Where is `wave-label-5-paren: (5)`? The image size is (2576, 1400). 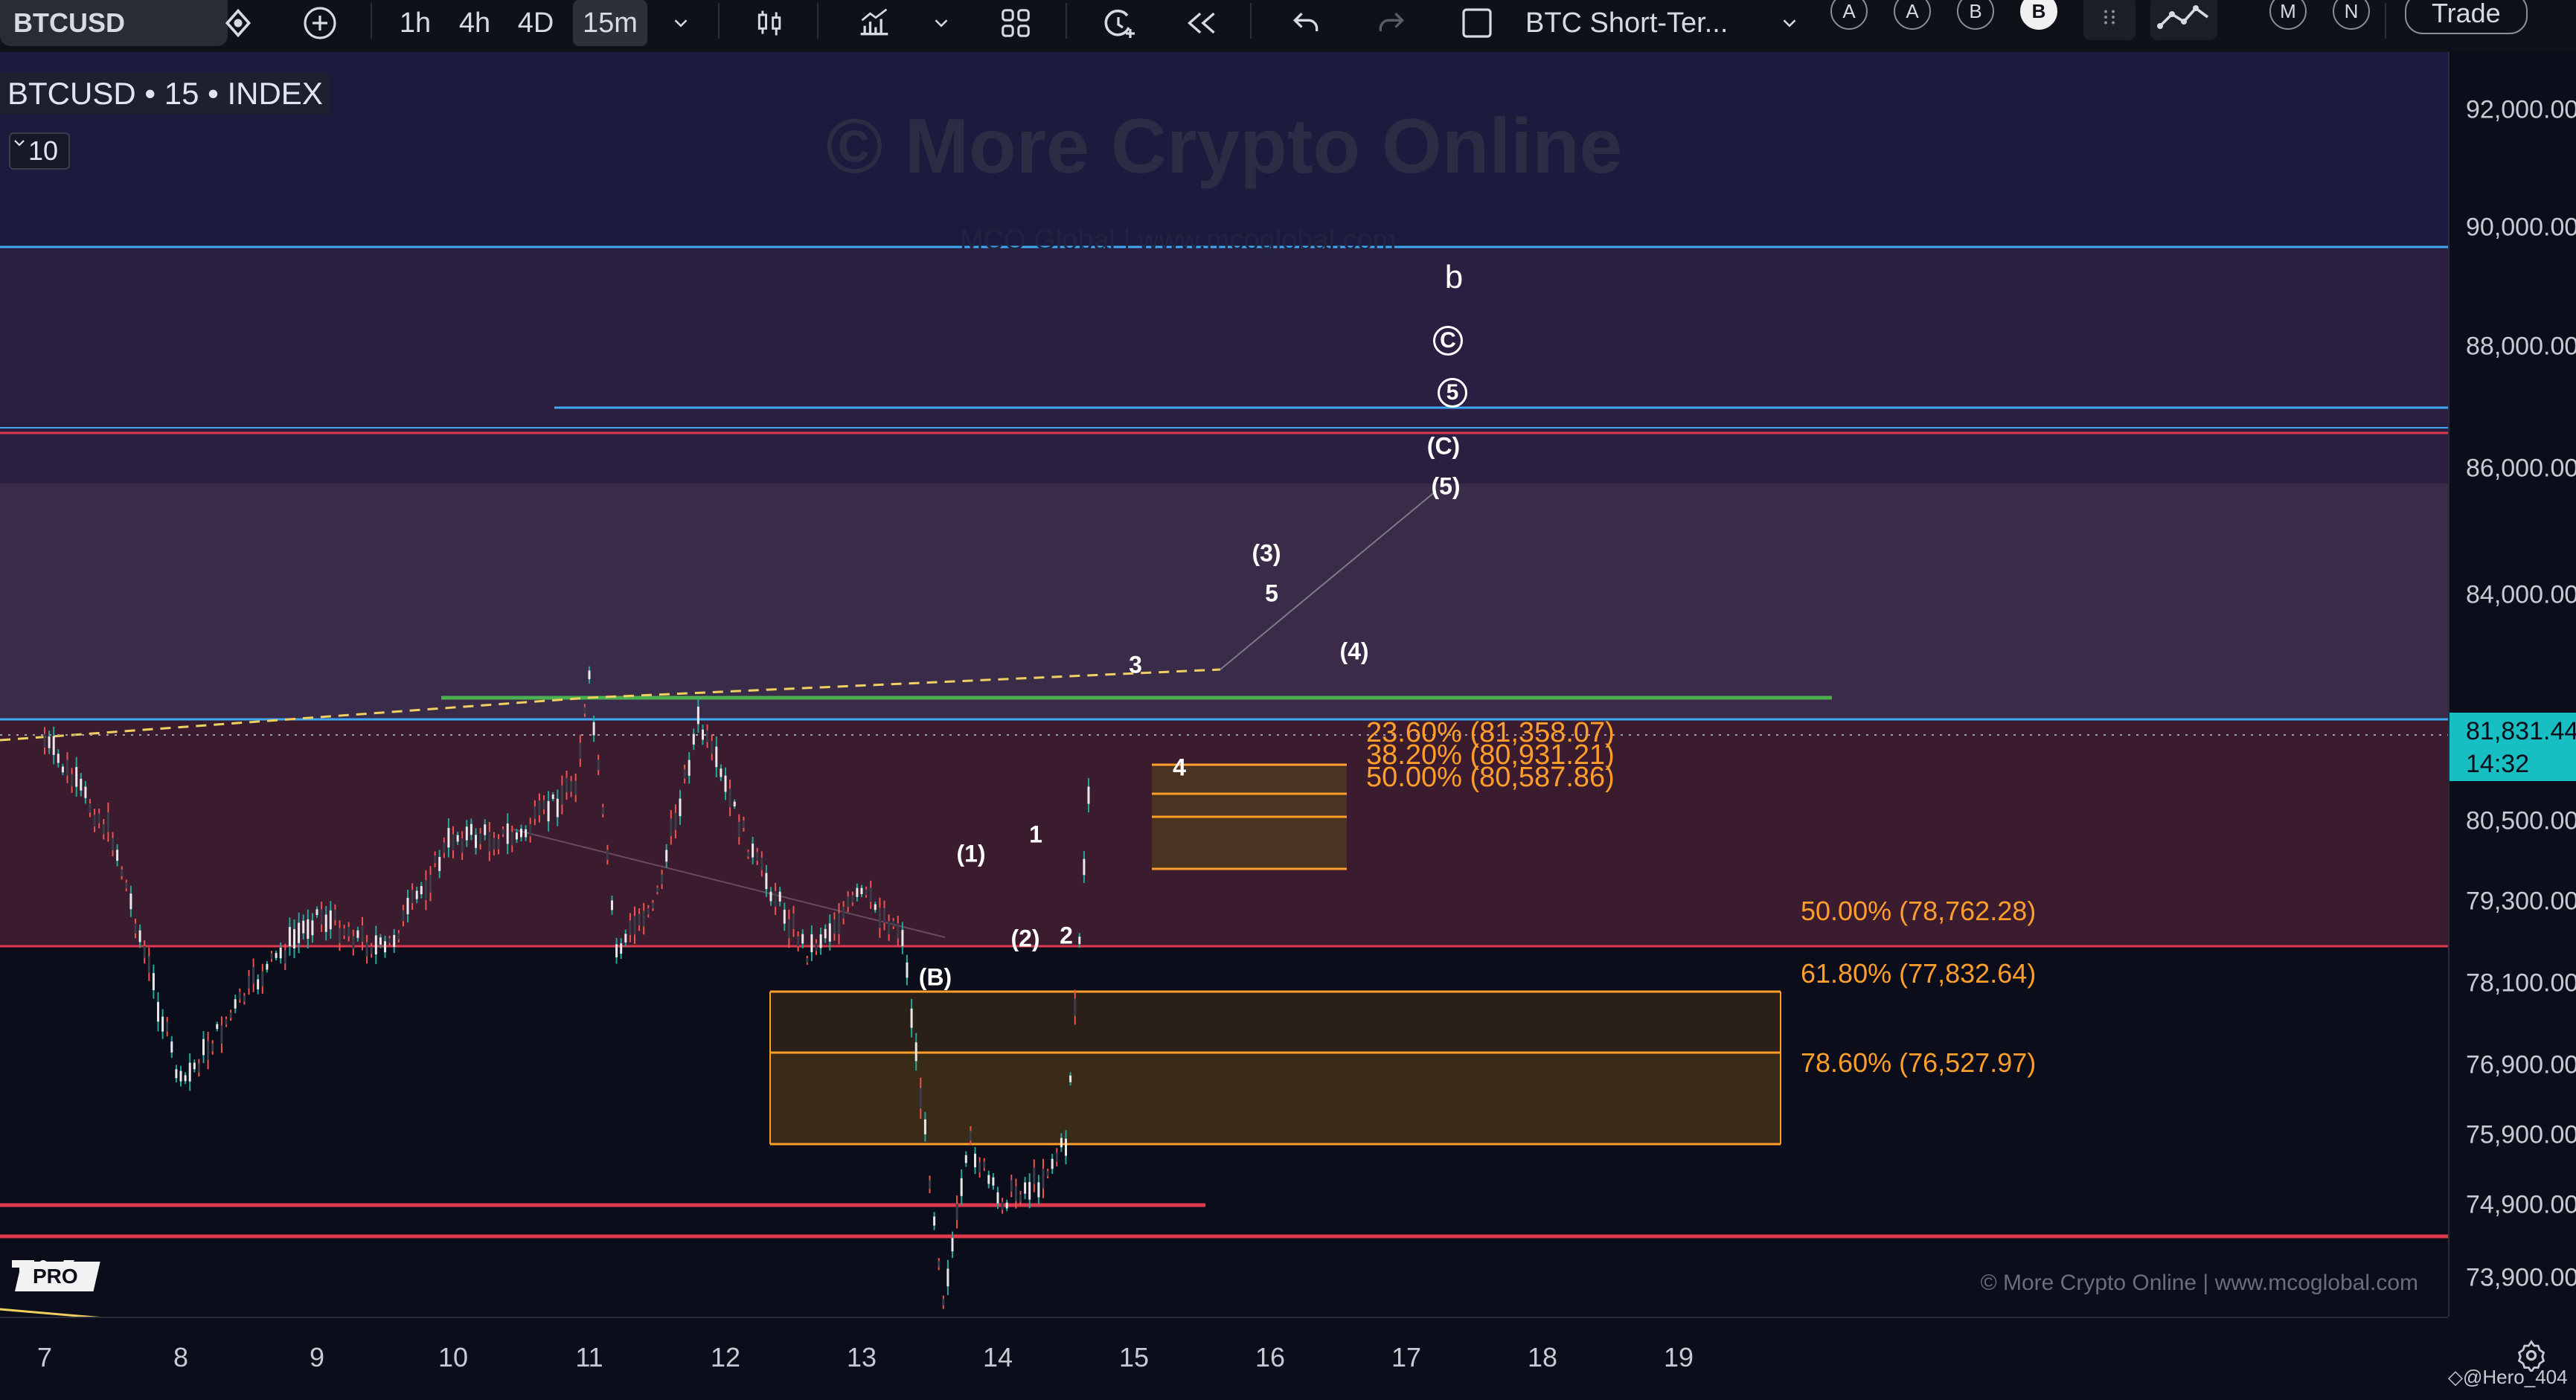
wave-label-5-paren: (5) is located at coordinates (1445, 487).